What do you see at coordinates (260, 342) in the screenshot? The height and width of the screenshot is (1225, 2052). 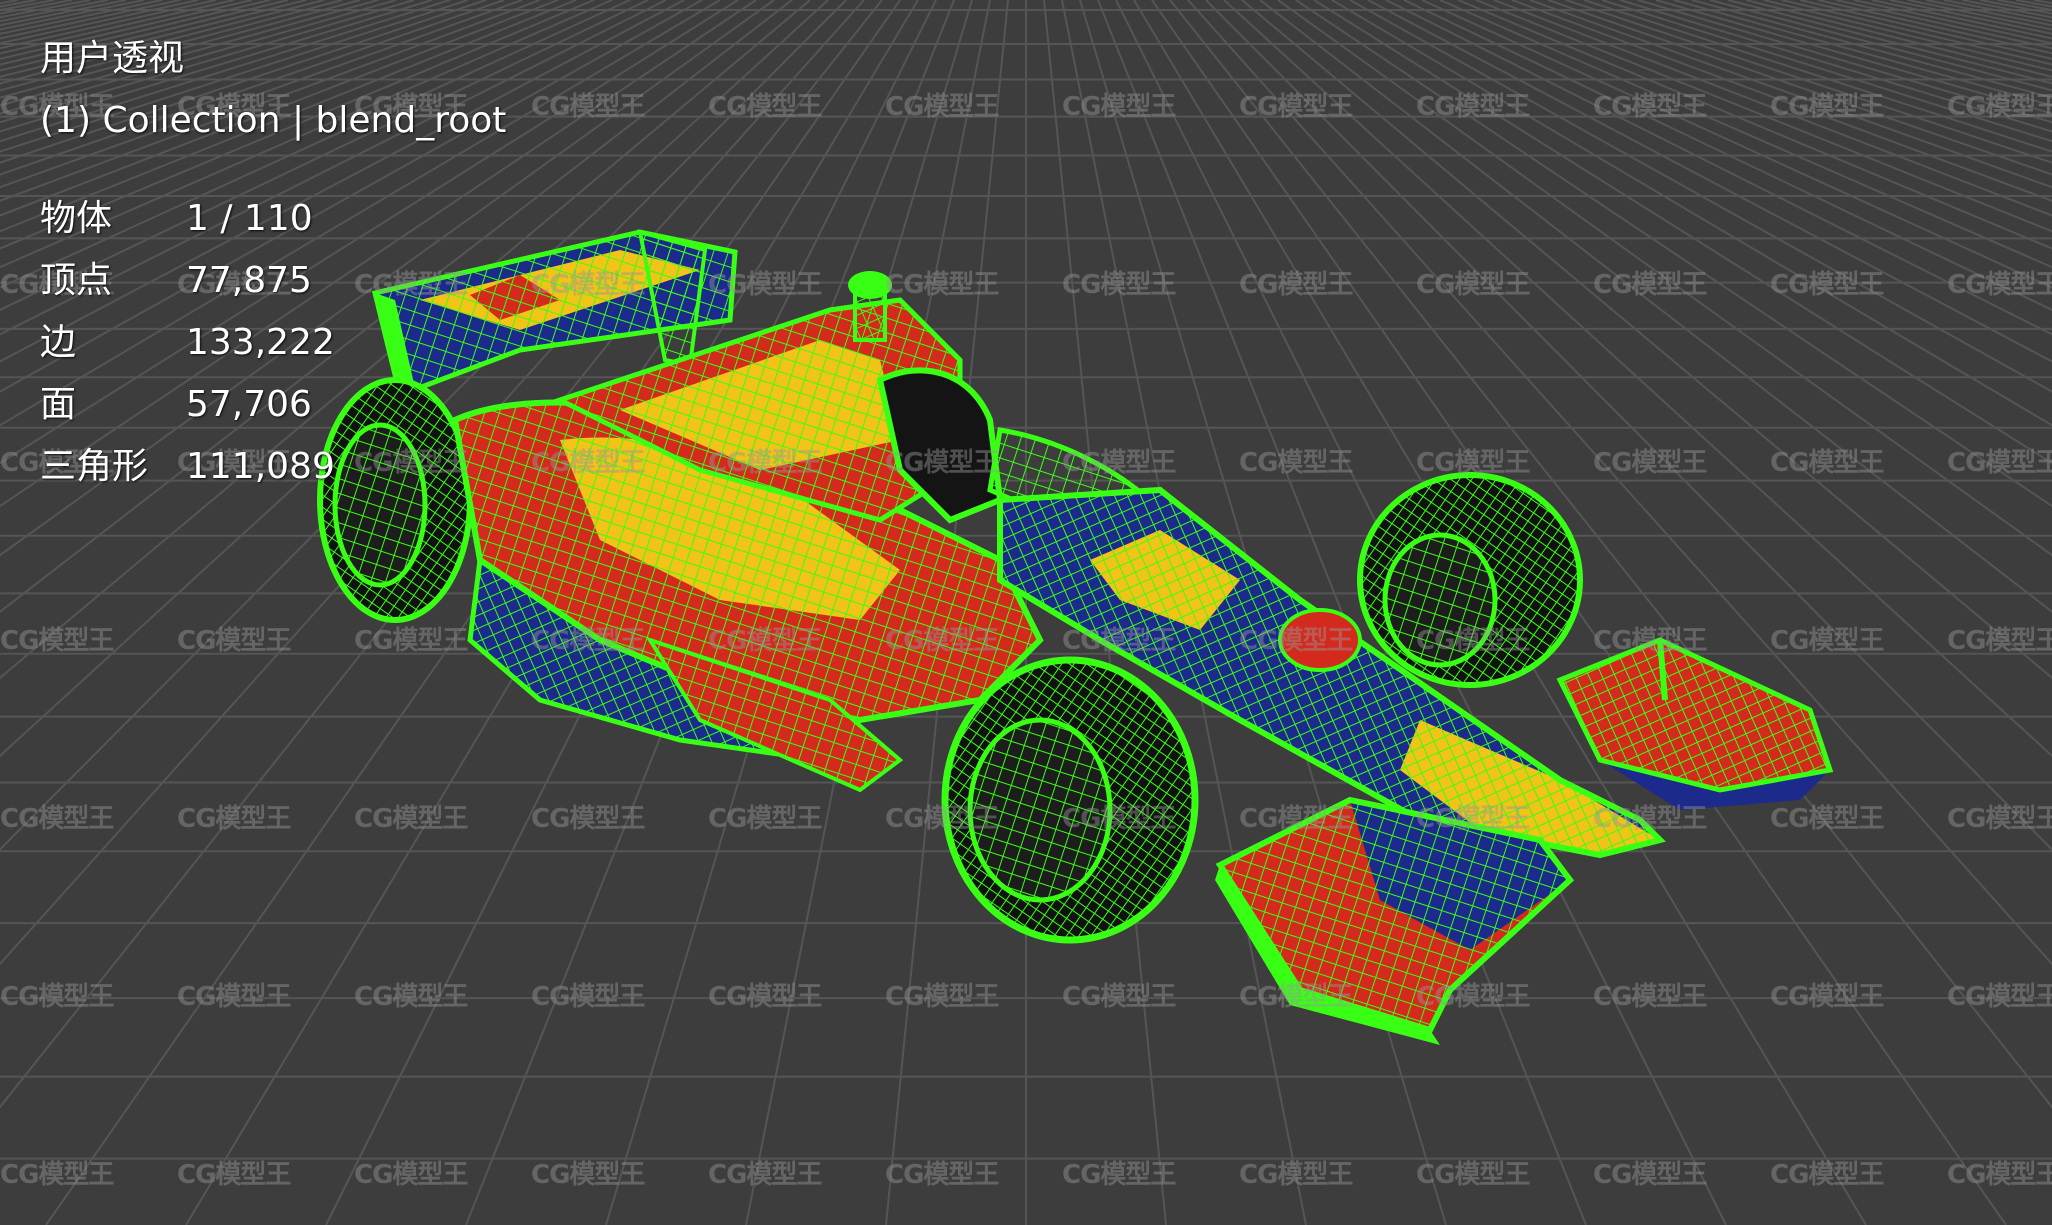 I see `stat-value: 133,222` at bounding box center [260, 342].